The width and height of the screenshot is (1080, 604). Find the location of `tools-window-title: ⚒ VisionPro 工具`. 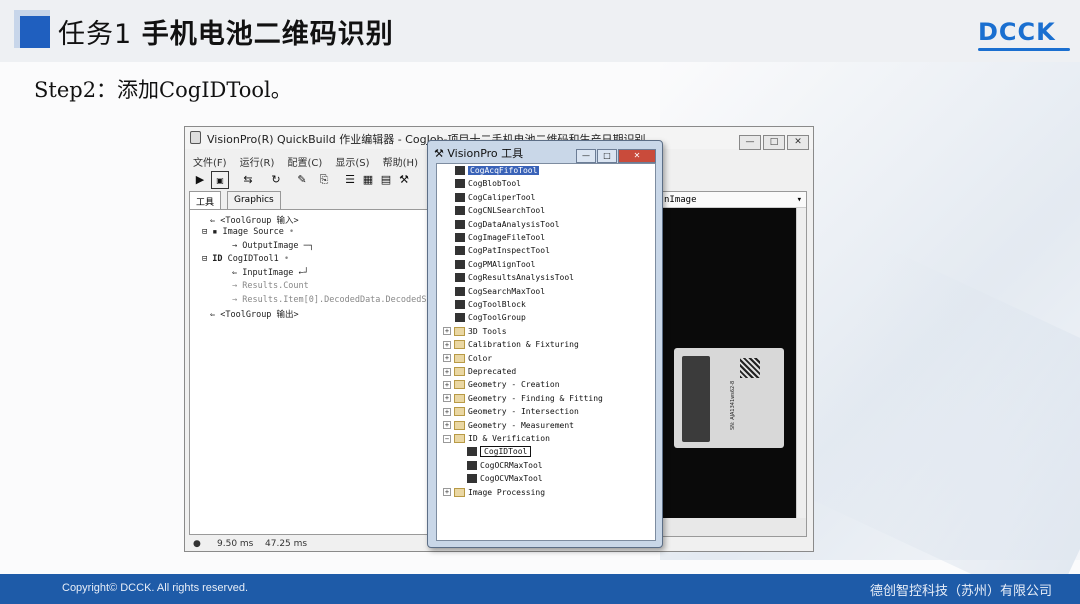

tools-window-title: ⚒ VisionPro 工具 is located at coordinates (478, 153).